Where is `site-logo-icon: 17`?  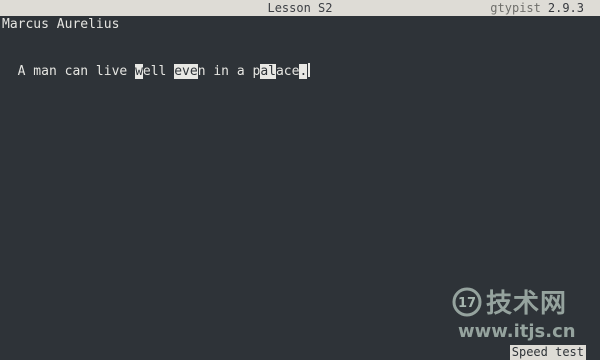 site-logo-icon: 17 is located at coordinates (467, 302).